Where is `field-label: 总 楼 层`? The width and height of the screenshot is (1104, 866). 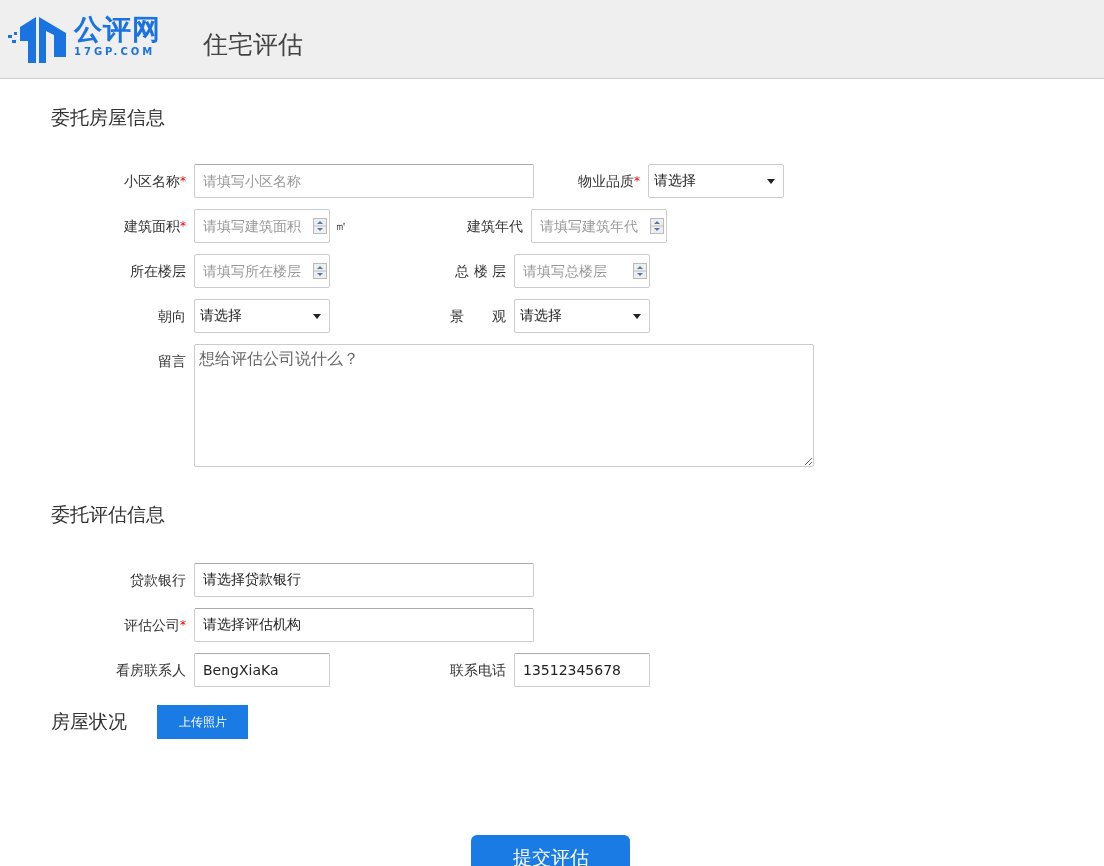 field-label: 总 楼 层 is located at coordinates (480, 271).